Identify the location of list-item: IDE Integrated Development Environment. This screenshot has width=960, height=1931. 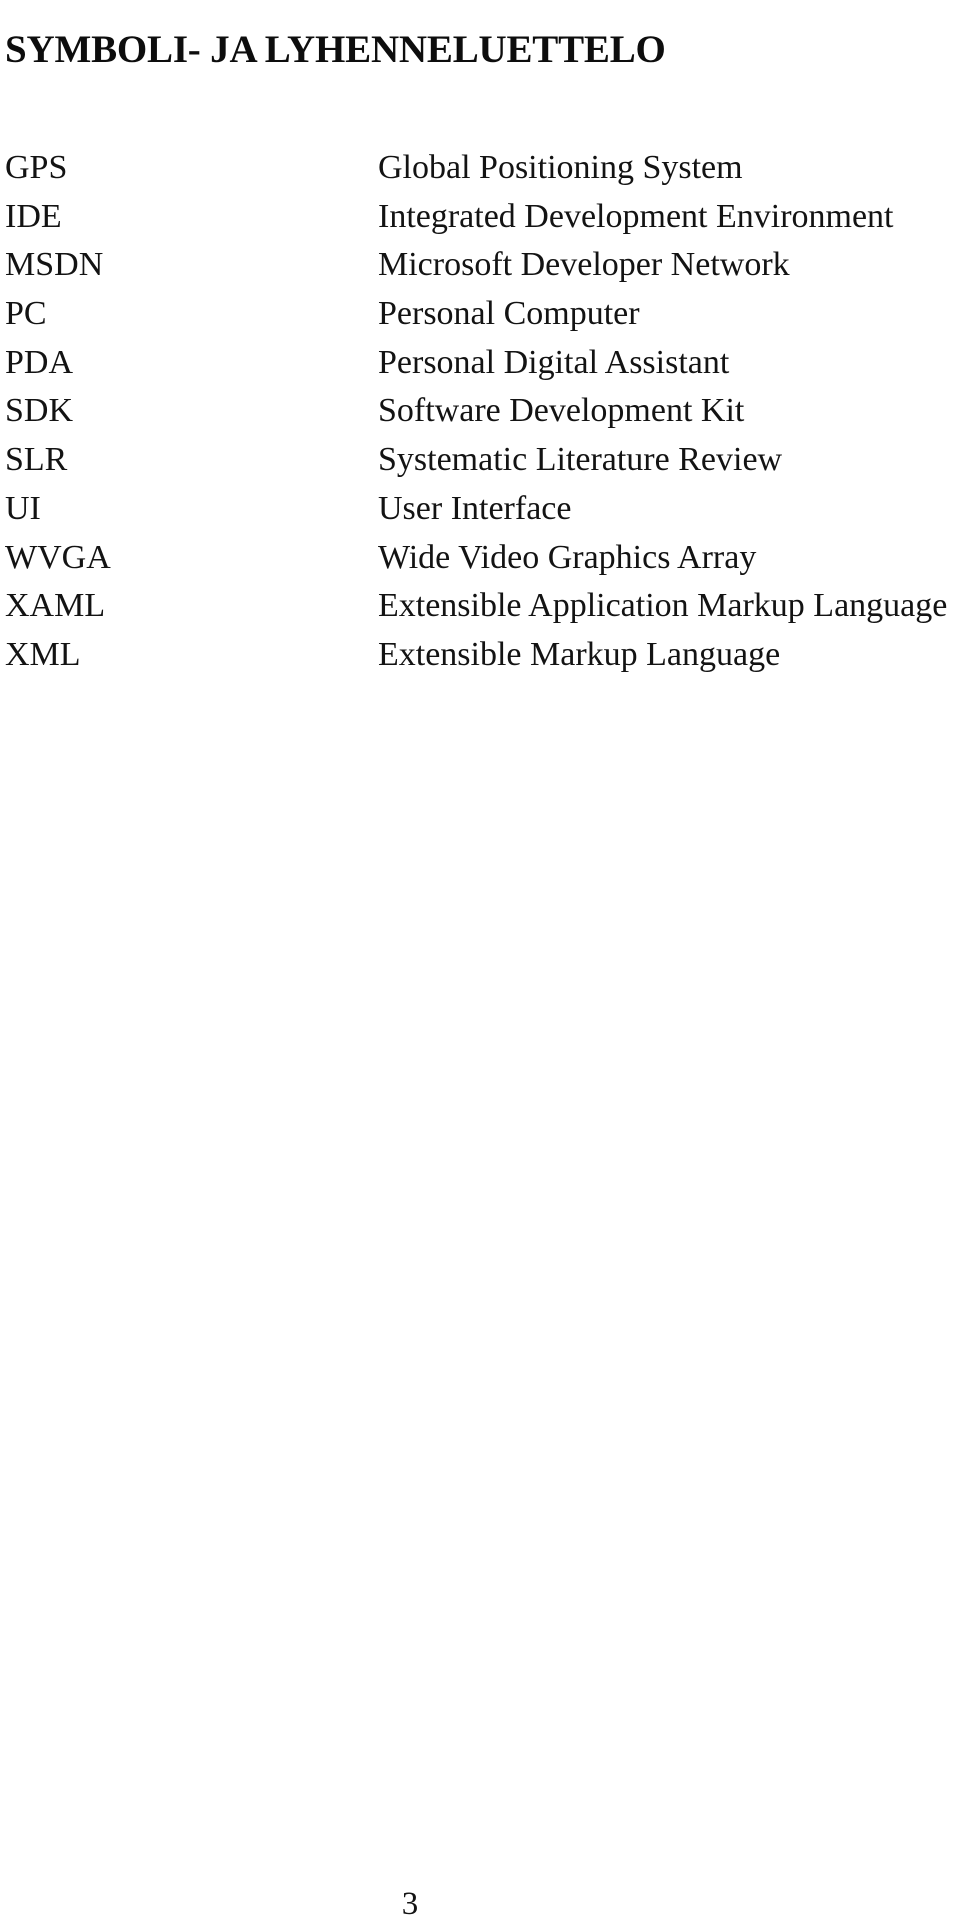
(480, 217).